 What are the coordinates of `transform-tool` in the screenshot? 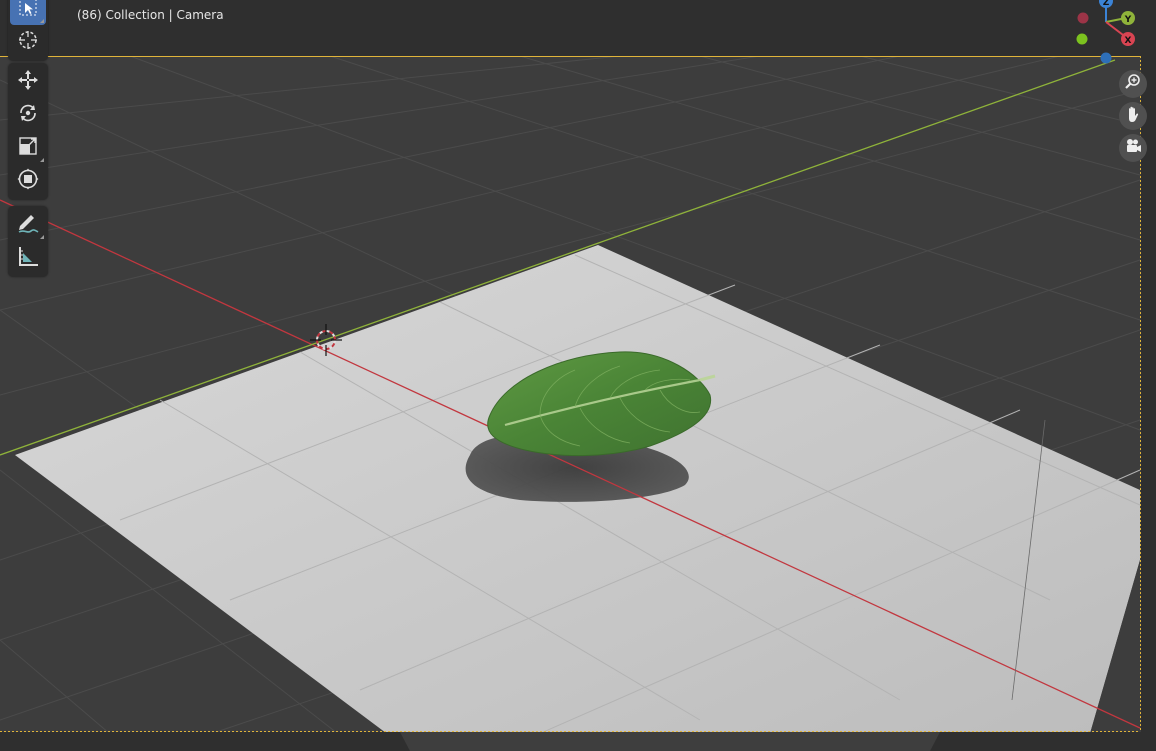 It's located at (28, 181).